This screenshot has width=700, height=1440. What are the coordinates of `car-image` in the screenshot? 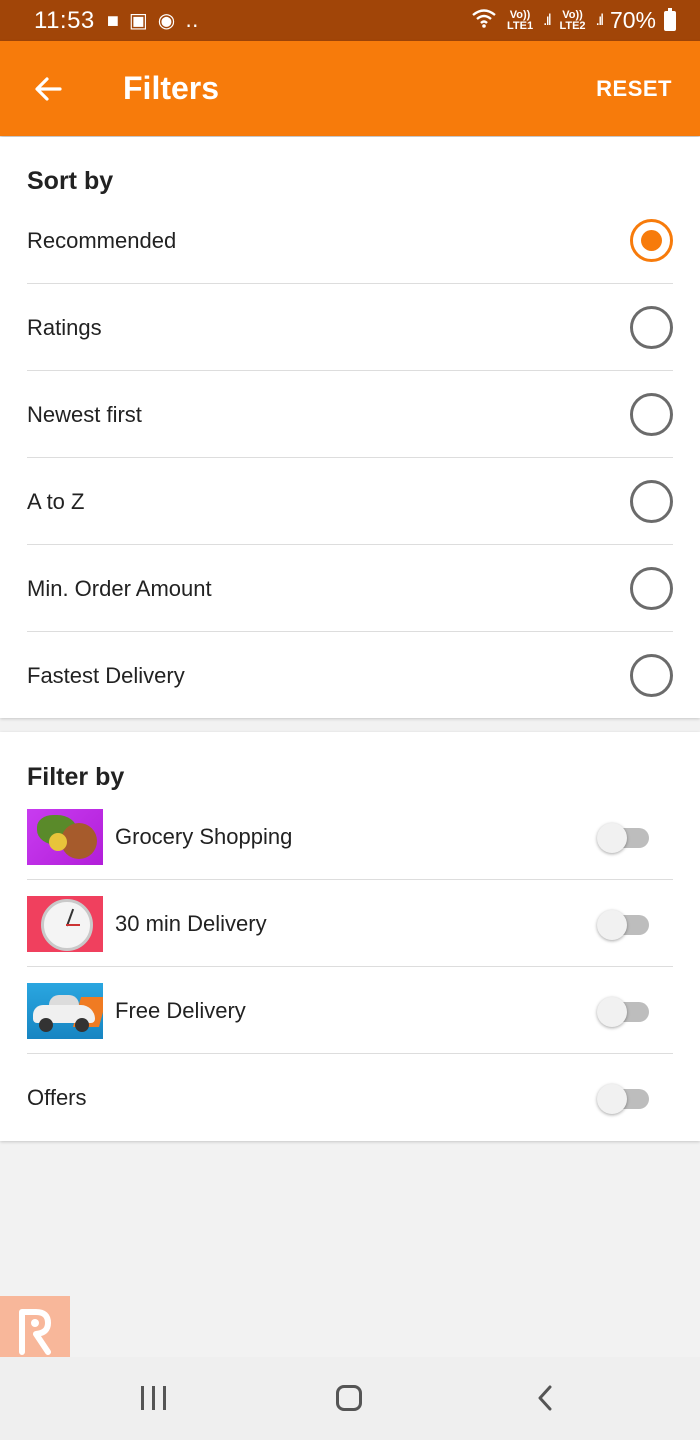 It's located at (65, 1010).